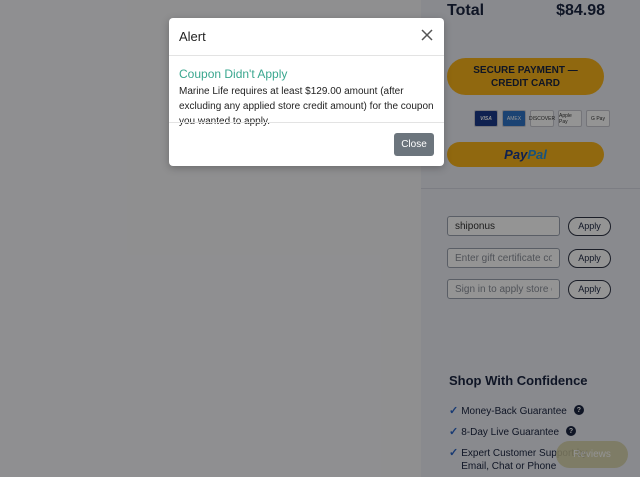  What do you see at coordinates (427, 35) in the screenshot?
I see `close-icon` at bounding box center [427, 35].